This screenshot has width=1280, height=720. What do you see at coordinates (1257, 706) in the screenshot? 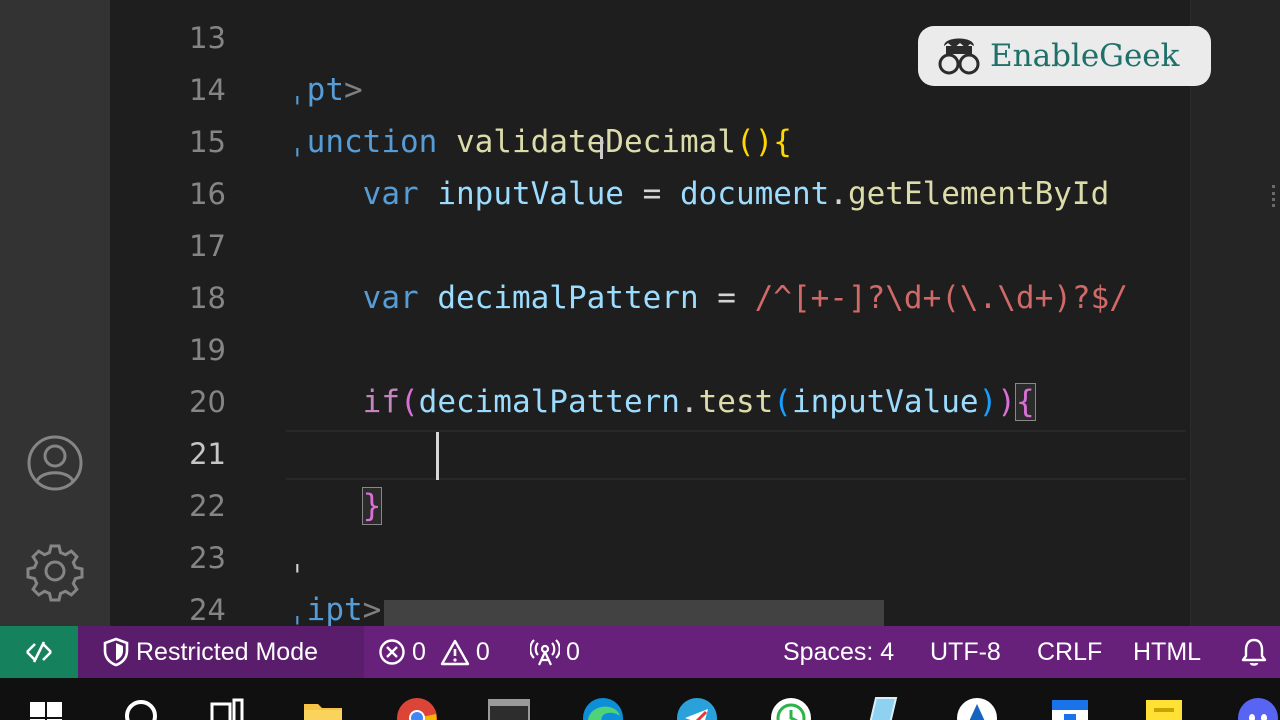
I see `discord-icon` at bounding box center [1257, 706].